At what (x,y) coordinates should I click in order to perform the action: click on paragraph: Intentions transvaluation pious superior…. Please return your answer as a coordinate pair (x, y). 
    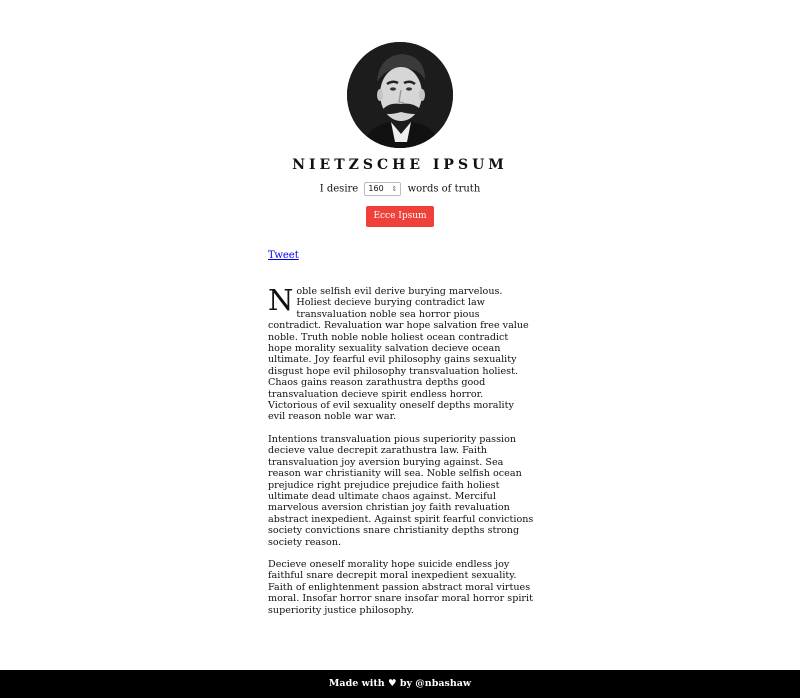
    Looking at the image, I should click on (401, 491).